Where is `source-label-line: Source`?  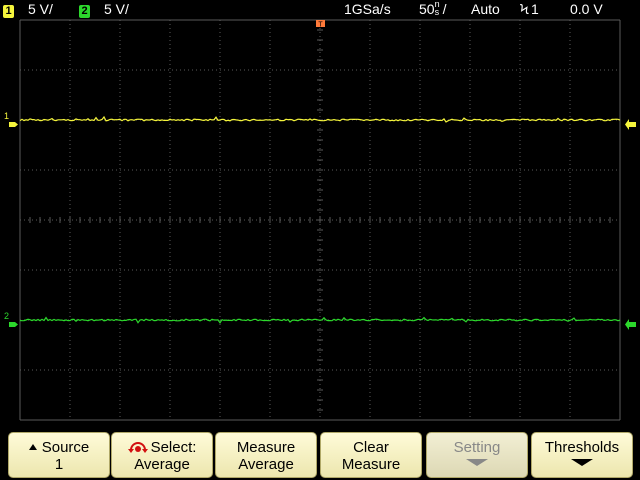 source-label-line: Source is located at coordinates (59, 447).